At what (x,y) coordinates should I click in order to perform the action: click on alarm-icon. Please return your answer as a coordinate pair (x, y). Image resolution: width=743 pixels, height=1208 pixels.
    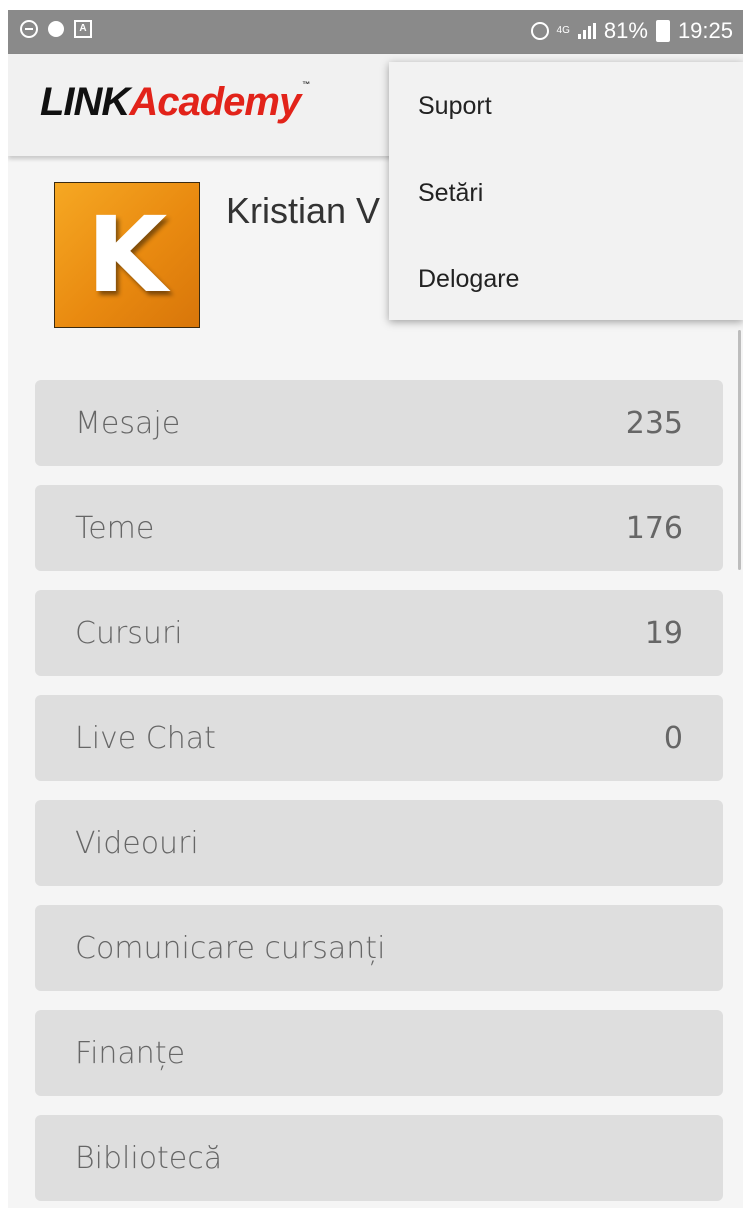
    Looking at the image, I should click on (539, 31).